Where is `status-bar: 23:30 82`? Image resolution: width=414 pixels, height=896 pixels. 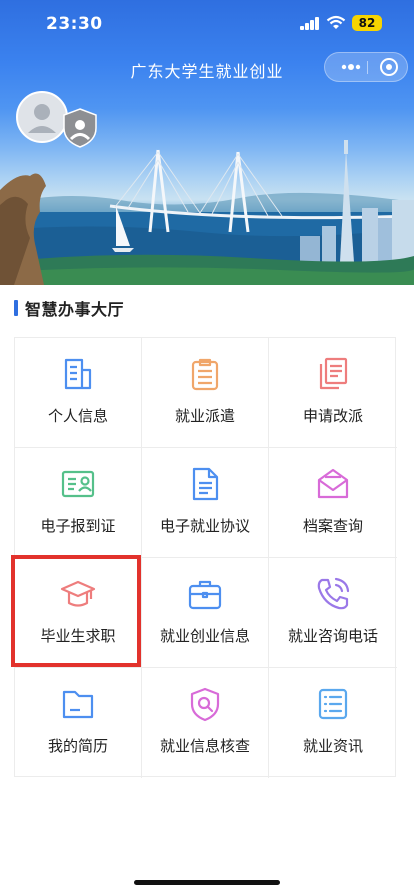 status-bar: 23:30 82 is located at coordinates (207, 24).